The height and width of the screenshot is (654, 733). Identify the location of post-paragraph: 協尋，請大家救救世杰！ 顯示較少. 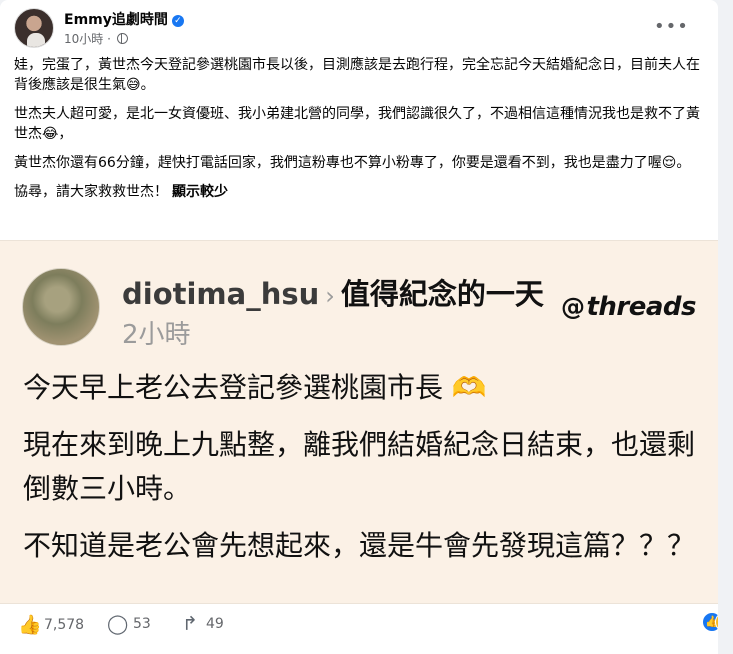
(359, 192).